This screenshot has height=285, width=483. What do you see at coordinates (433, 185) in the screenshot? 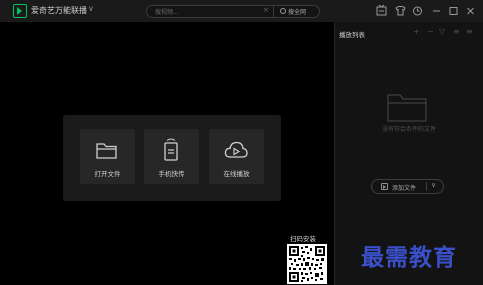
I see `add-file-chevron-icon: ∨` at bounding box center [433, 185].